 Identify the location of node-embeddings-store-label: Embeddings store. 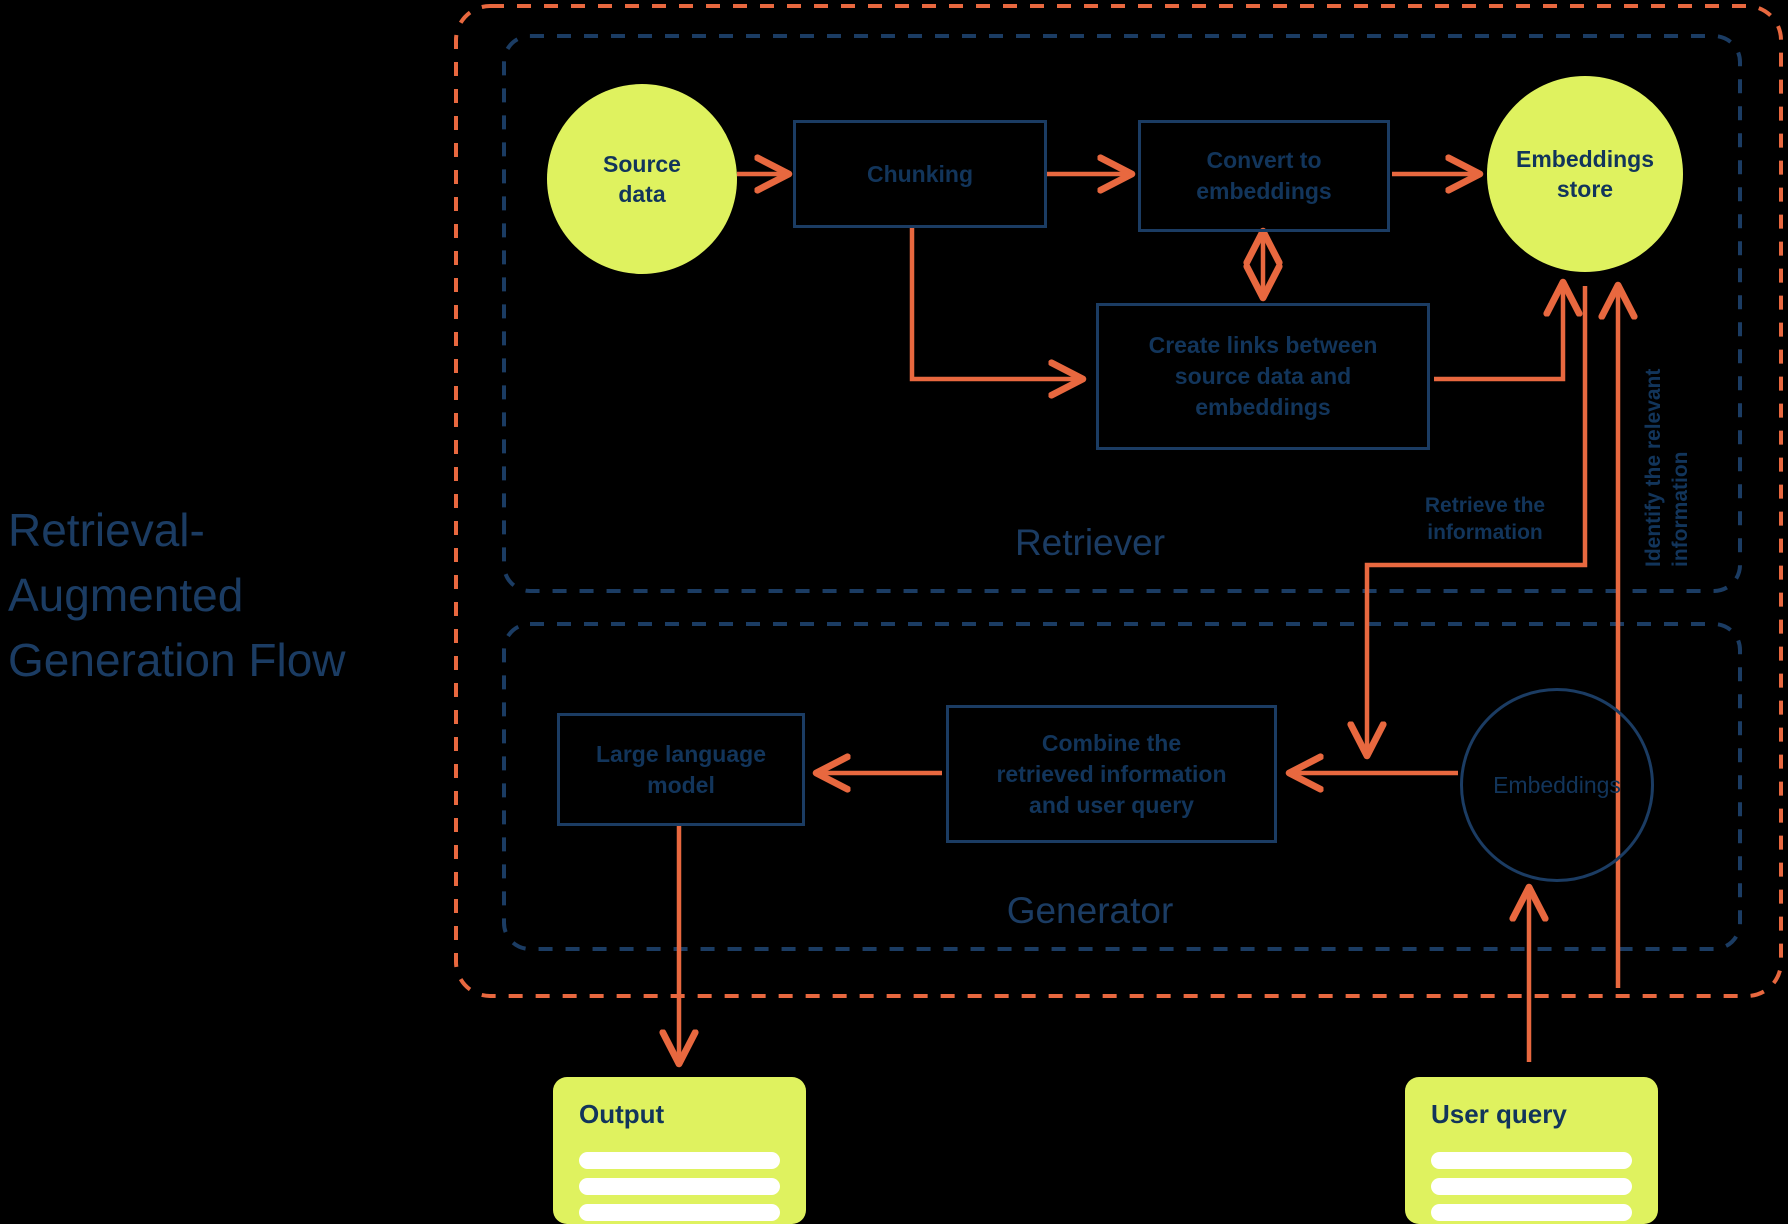
(1584, 174).